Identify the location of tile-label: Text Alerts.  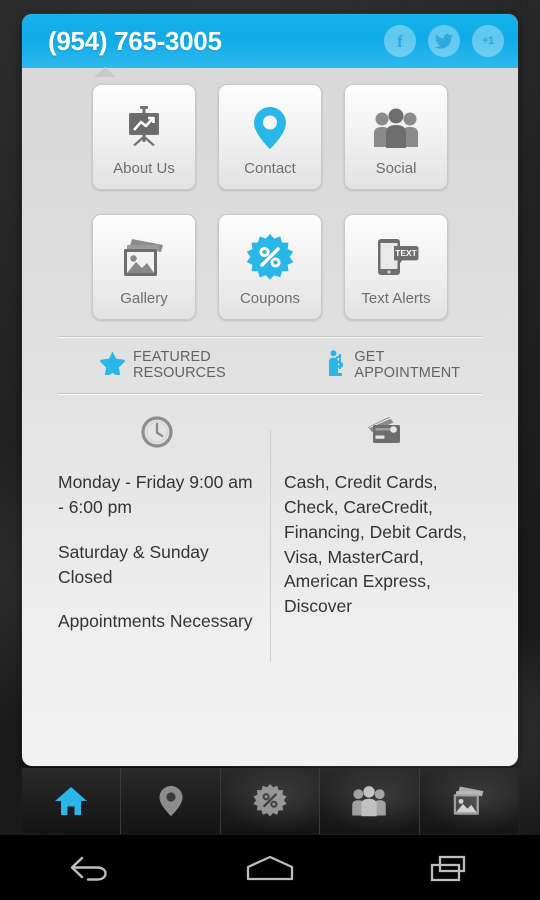
(396, 298).